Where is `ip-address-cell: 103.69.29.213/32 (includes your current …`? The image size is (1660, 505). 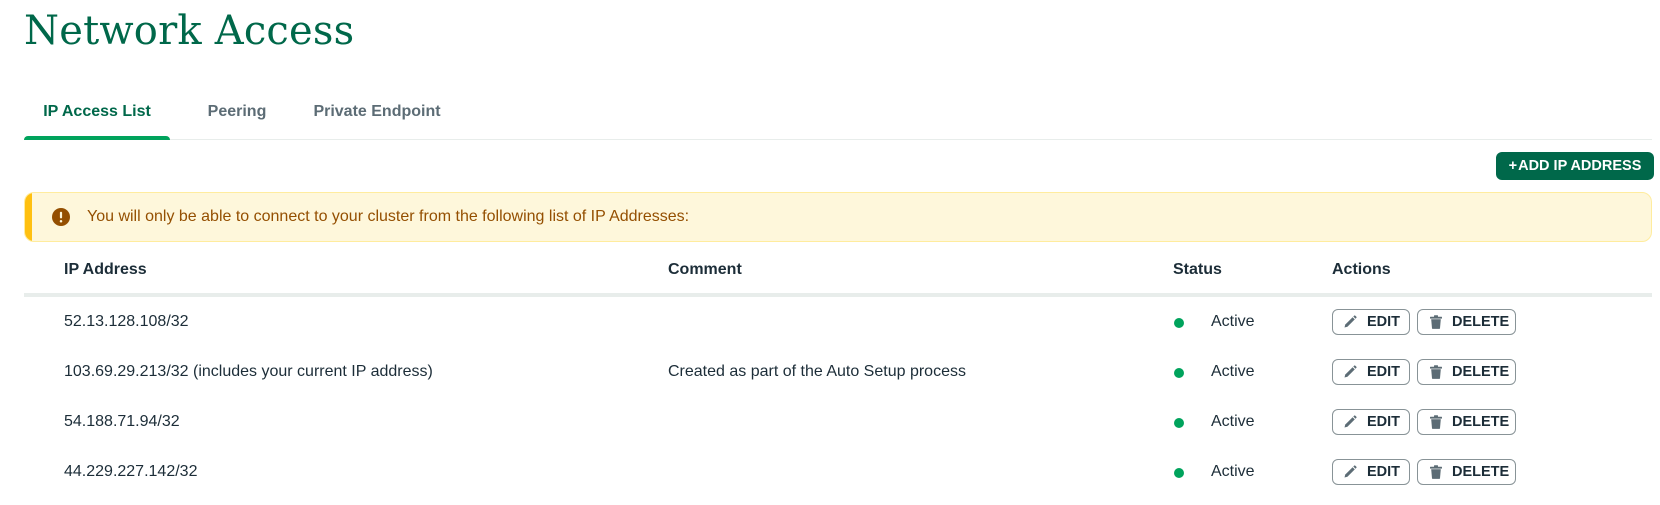
ip-address-cell: 103.69.29.213/32 (includes your current … is located at coordinates (248, 371).